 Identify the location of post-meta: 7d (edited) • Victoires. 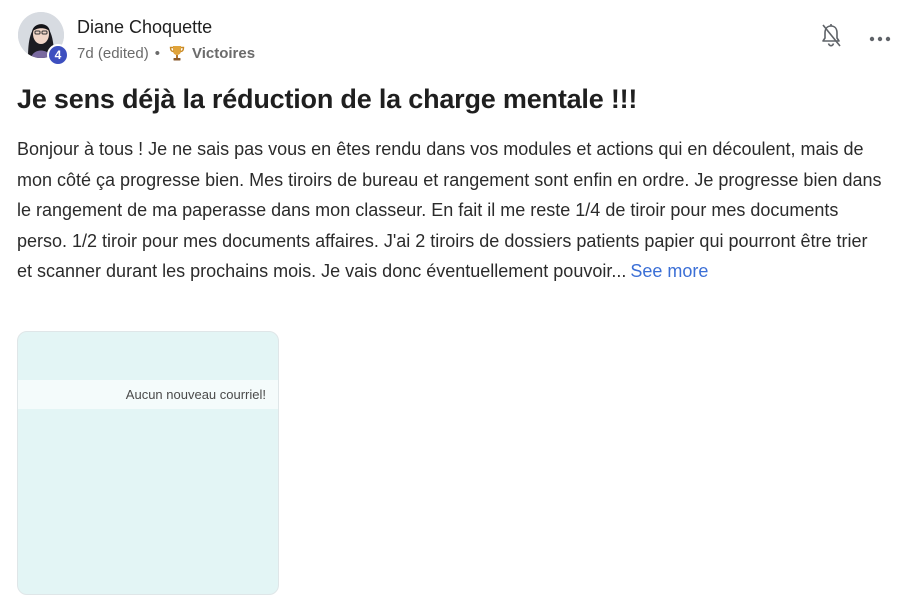
(166, 53).